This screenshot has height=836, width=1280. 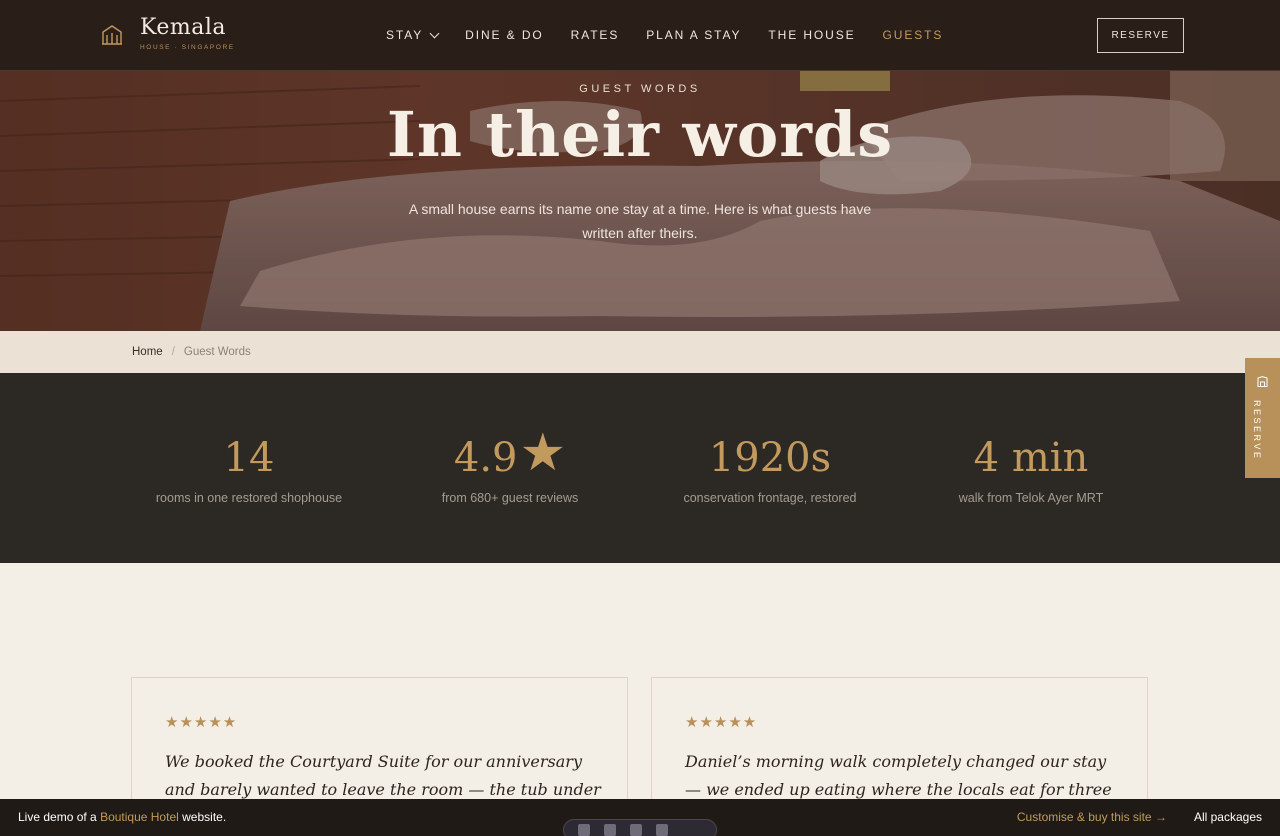 What do you see at coordinates (640, 352) in the screenshot?
I see `breadcrumb: Home / Guest Words` at bounding box center [640, 352].